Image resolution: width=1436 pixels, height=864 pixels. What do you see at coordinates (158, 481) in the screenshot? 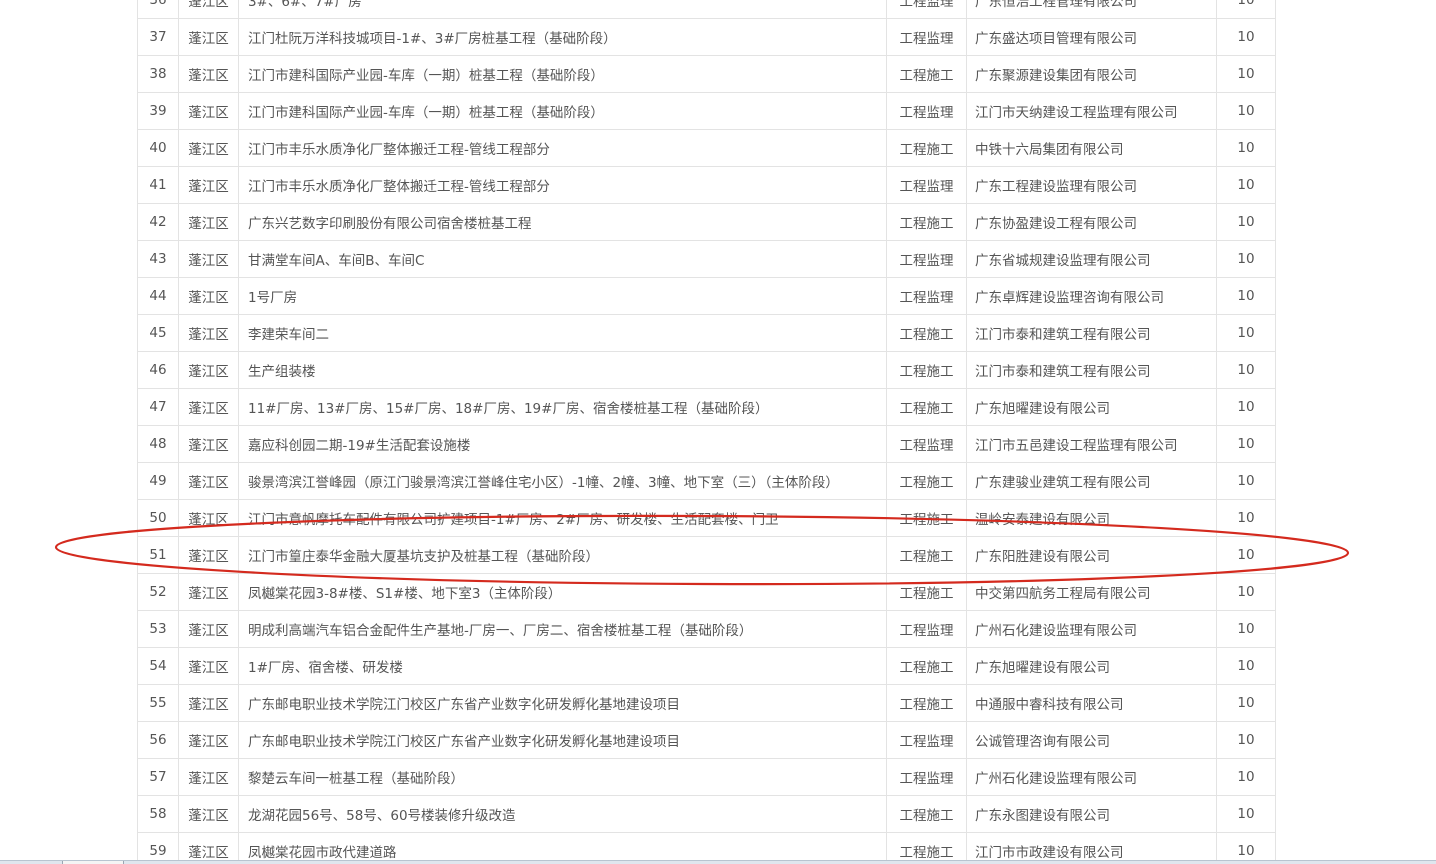
I see `row-number: 49` at bounding box center [158, 481].